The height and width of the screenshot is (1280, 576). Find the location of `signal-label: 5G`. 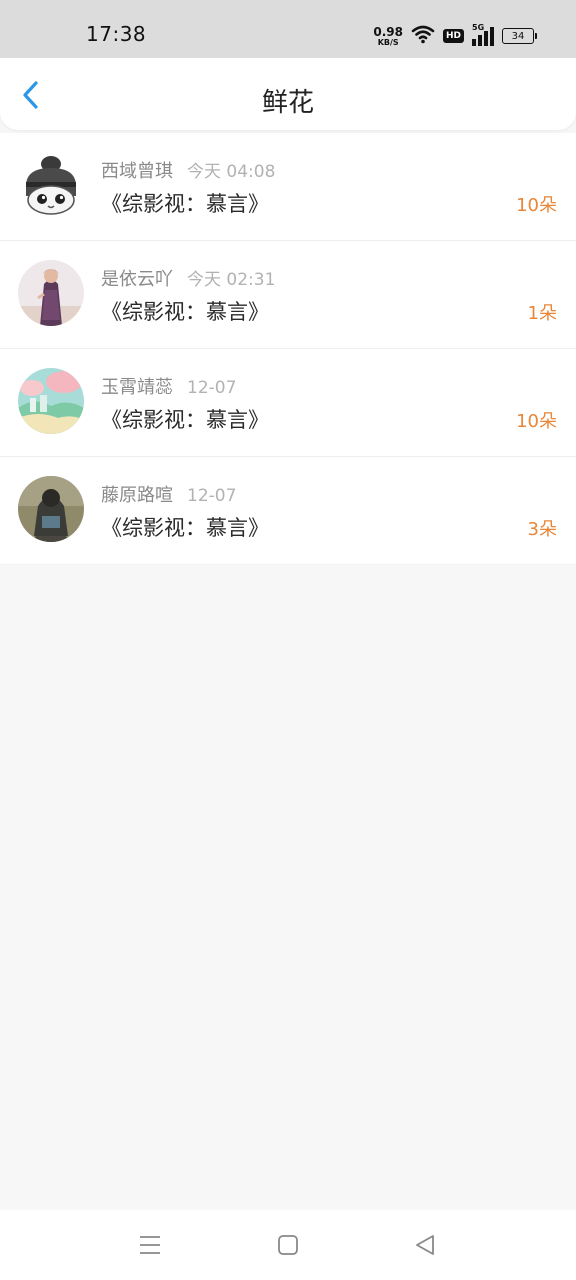

signal-label: 5G is located at coordinates (478, 27).